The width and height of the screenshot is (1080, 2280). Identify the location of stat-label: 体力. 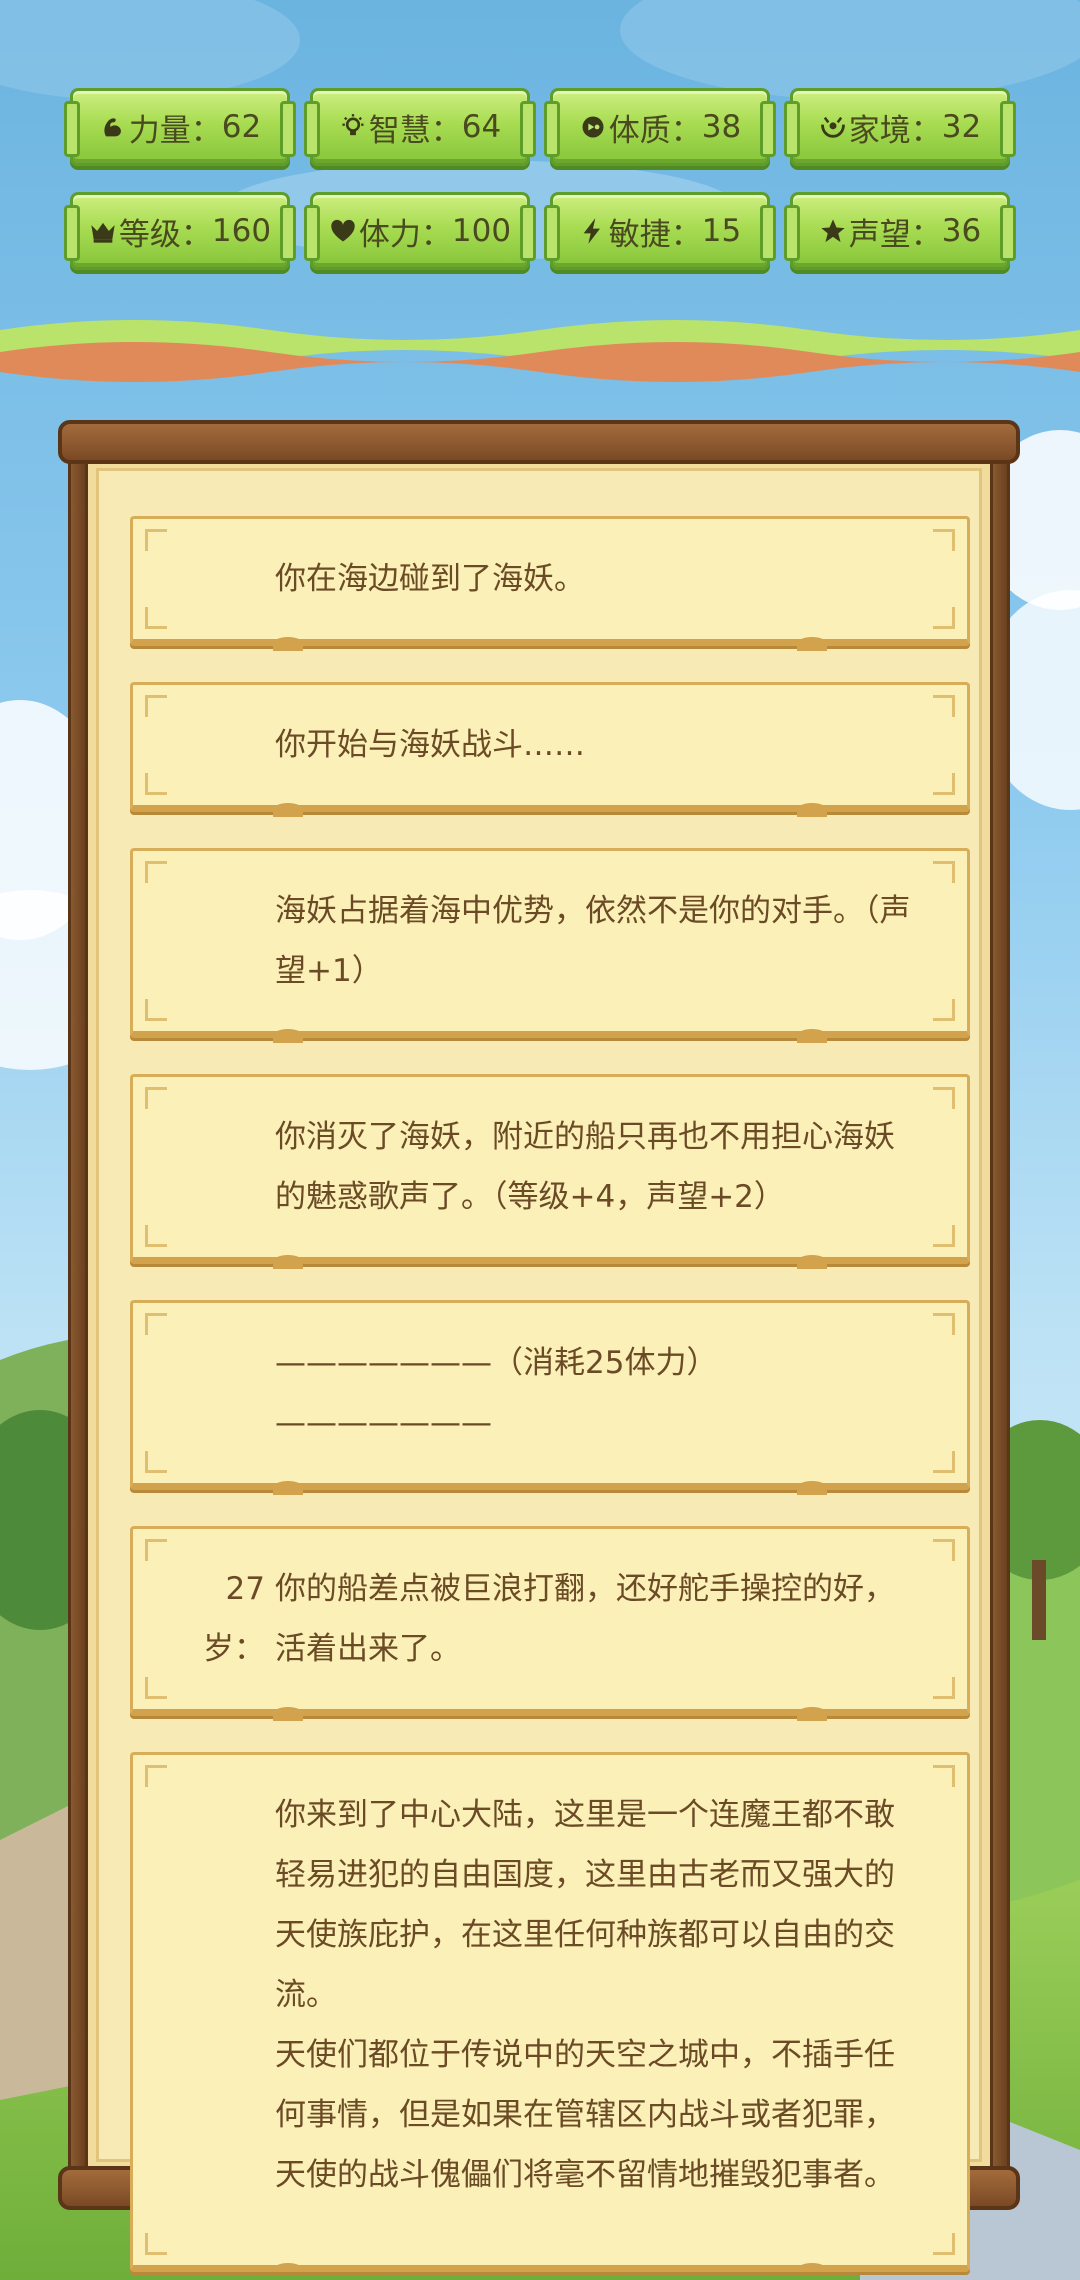
(389, 234).